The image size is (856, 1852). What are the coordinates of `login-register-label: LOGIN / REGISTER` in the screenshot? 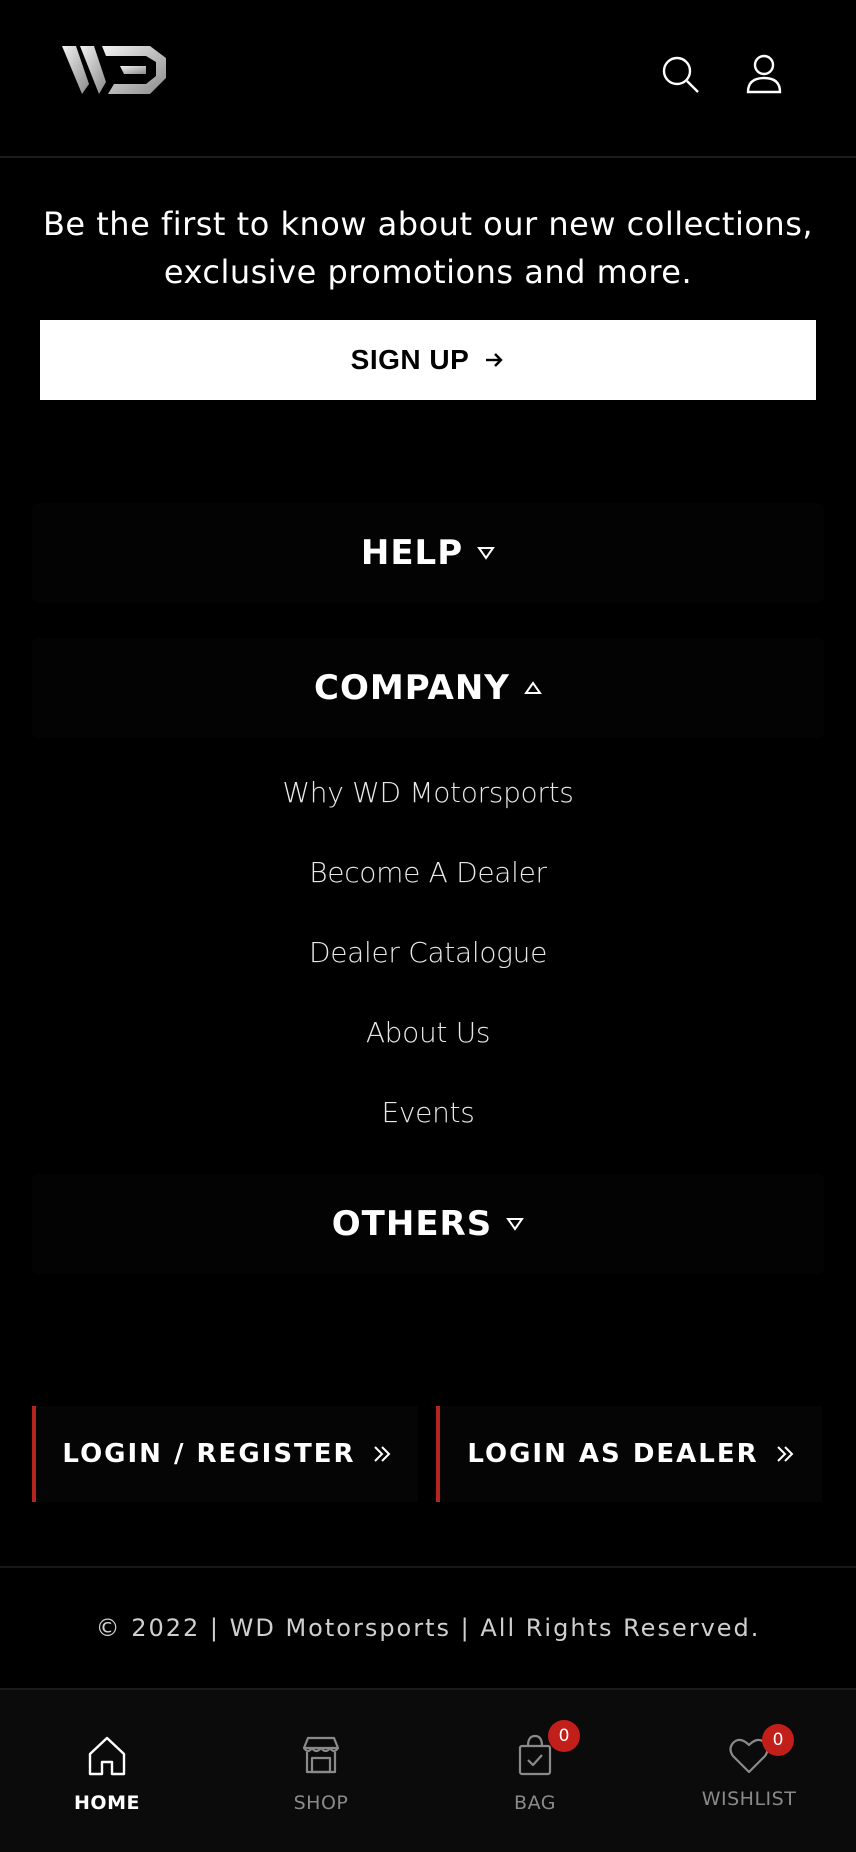 It's located at (209, 1454).